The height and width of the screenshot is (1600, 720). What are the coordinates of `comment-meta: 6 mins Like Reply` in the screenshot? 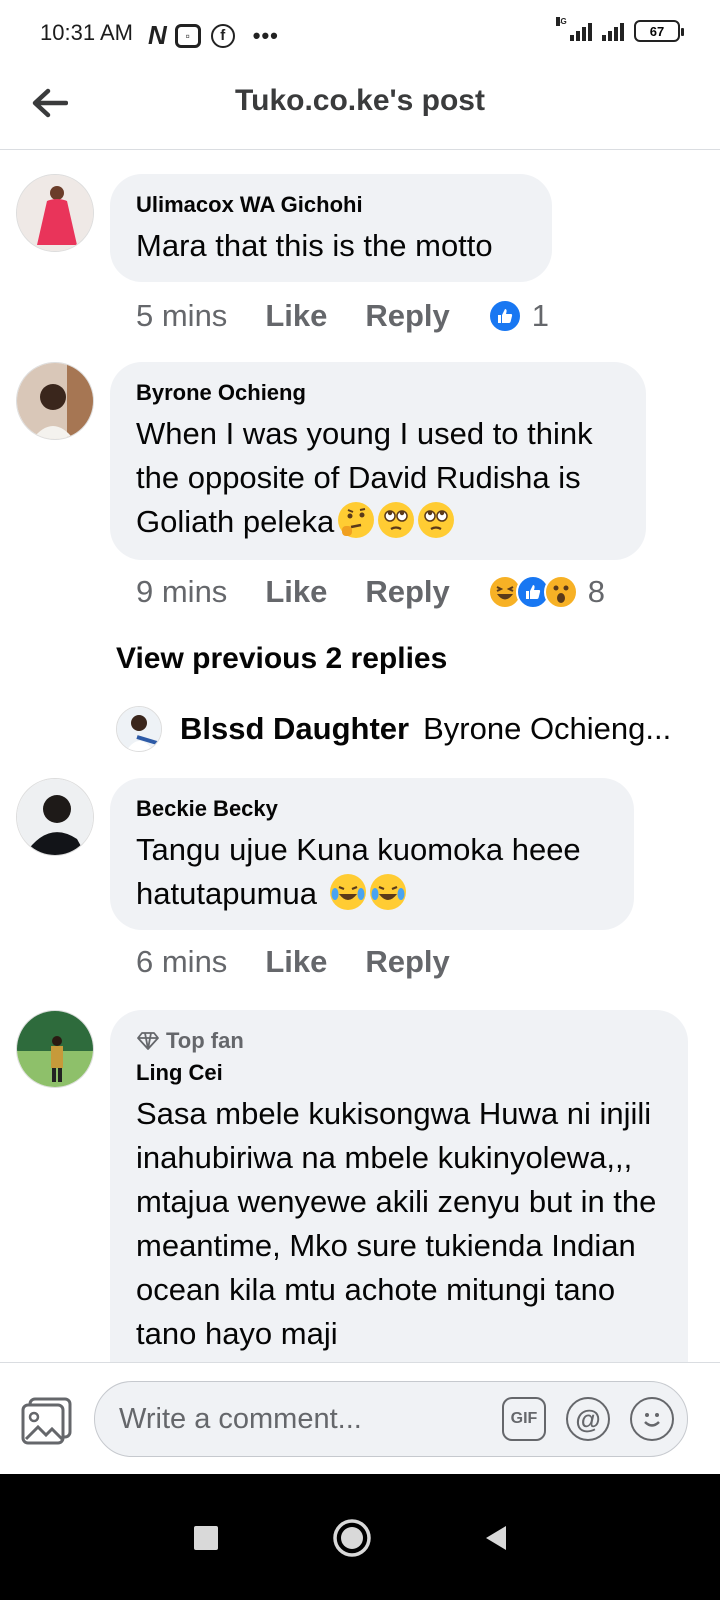 It's located at (312, 962).